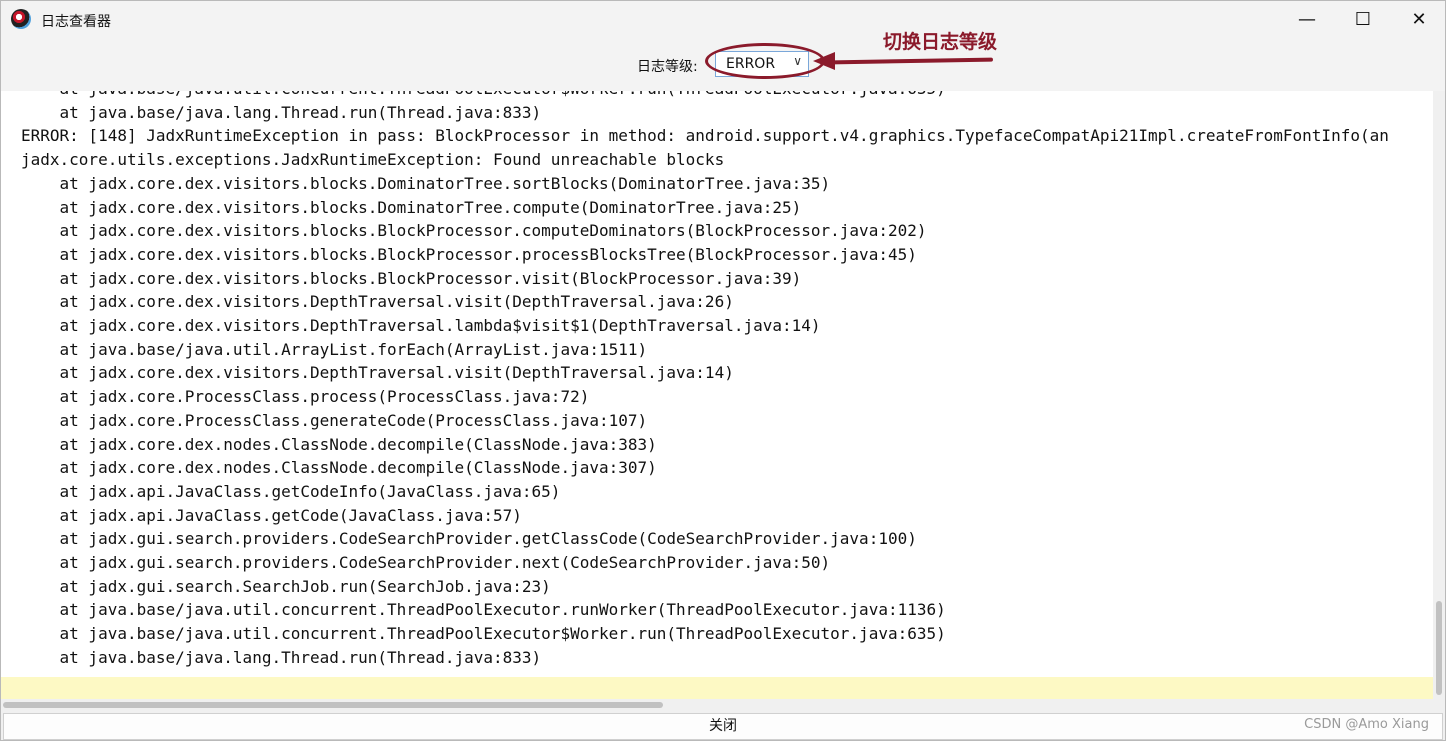 The height and width of the screenshot is (741, 1446). What do you see at coordinates (1366, 724) in the screenshot?
I see `watermark: CSDN @Amo Xiang` at bounding box center [1366, 724].